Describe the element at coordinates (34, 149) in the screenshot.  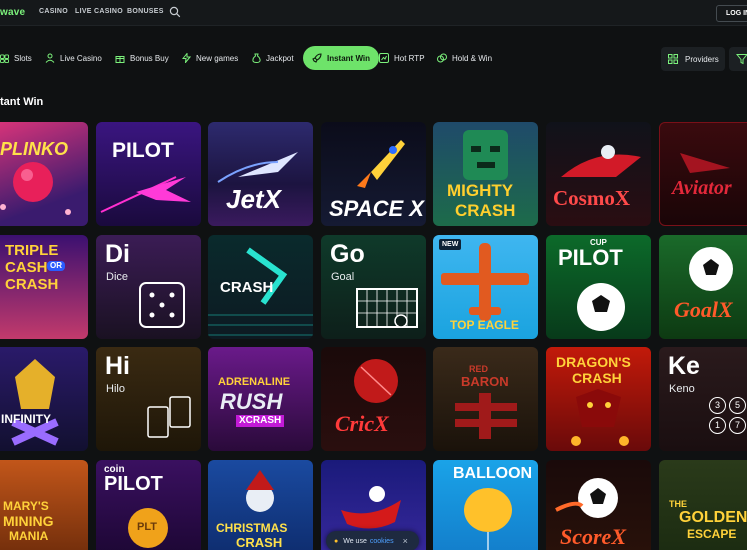
I see `game-title: PLINKO` at that location.